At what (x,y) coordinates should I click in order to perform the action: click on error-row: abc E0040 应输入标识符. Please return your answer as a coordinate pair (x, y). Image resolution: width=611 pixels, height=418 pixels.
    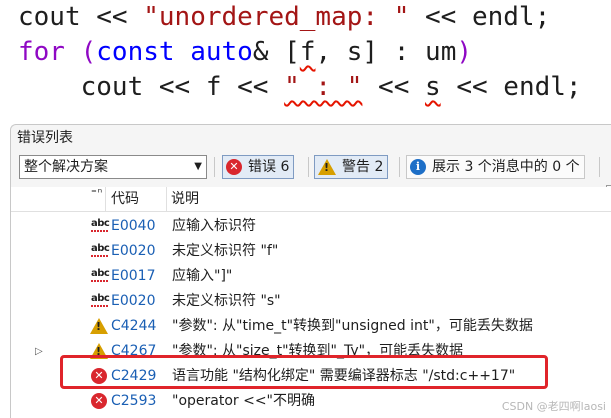
    Looking at the image, I should click on (311, 226).